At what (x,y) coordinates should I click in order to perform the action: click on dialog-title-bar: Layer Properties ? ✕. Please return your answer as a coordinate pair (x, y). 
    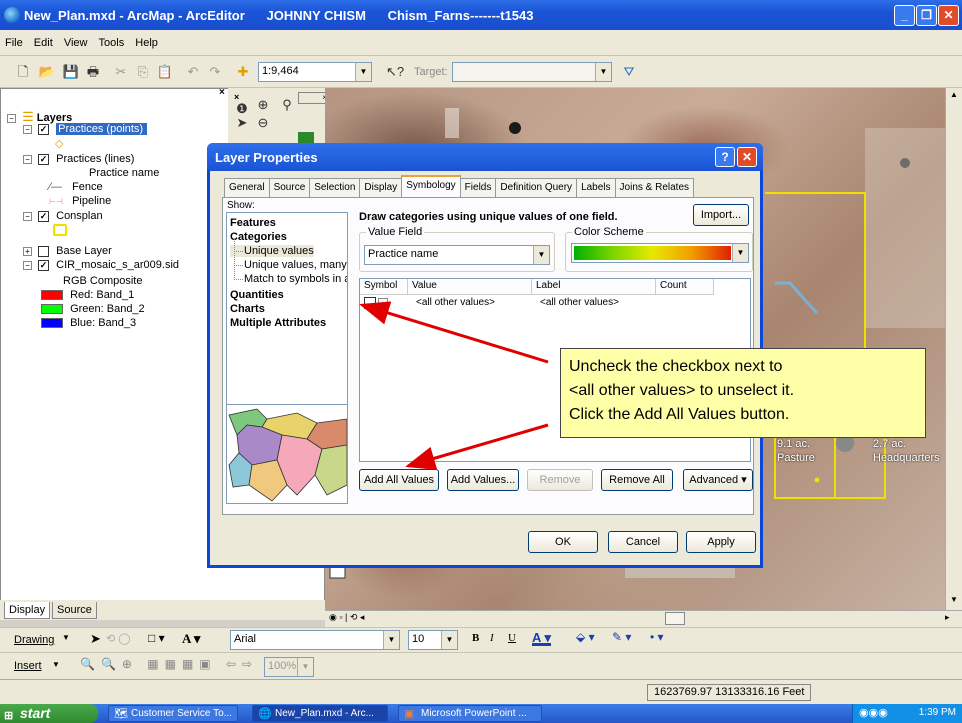
    Looking at the image, I should click on (485, 157).